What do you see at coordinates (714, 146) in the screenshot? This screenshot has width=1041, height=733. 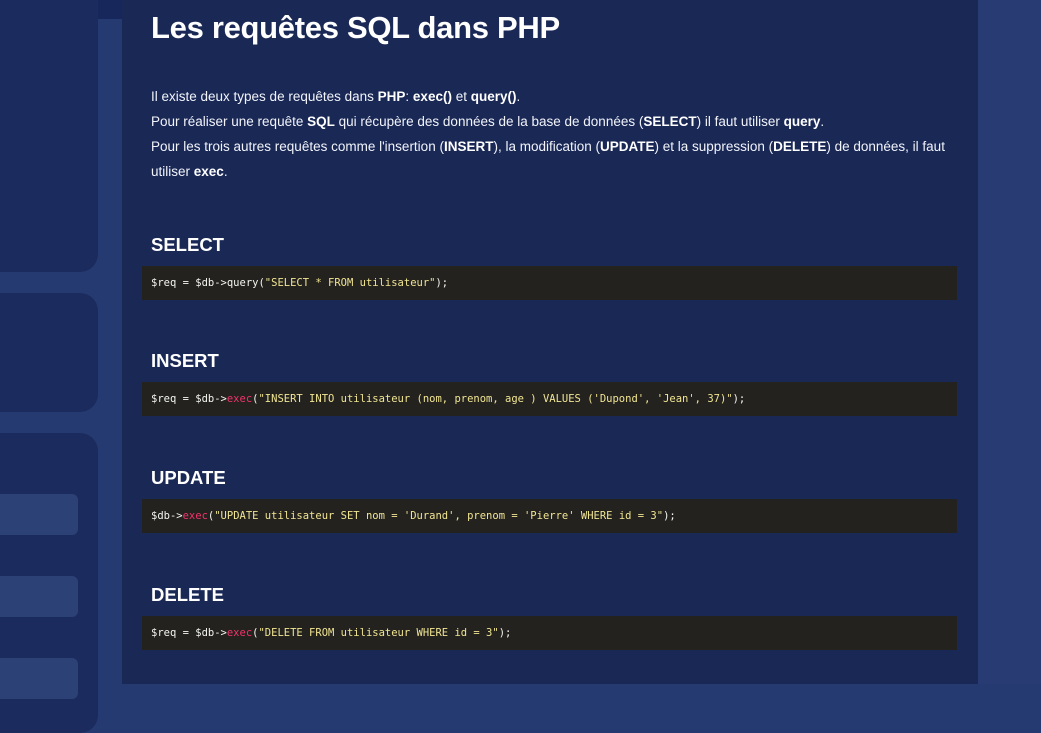 I see `intro-text-run: ) et la suppression (` at bounding box center [714, 146].